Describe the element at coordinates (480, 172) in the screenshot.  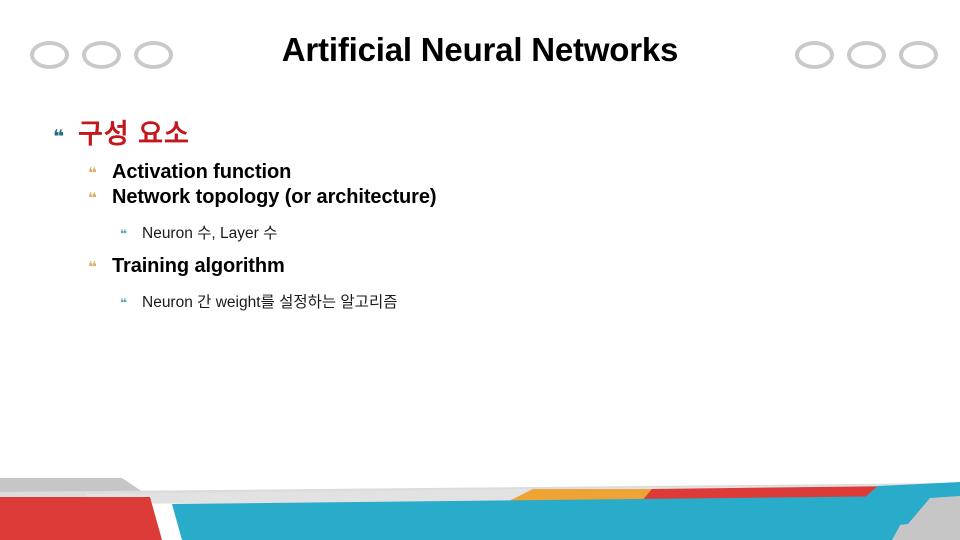
I see `bullet-item-level2: ❝ Activation function` at that location.